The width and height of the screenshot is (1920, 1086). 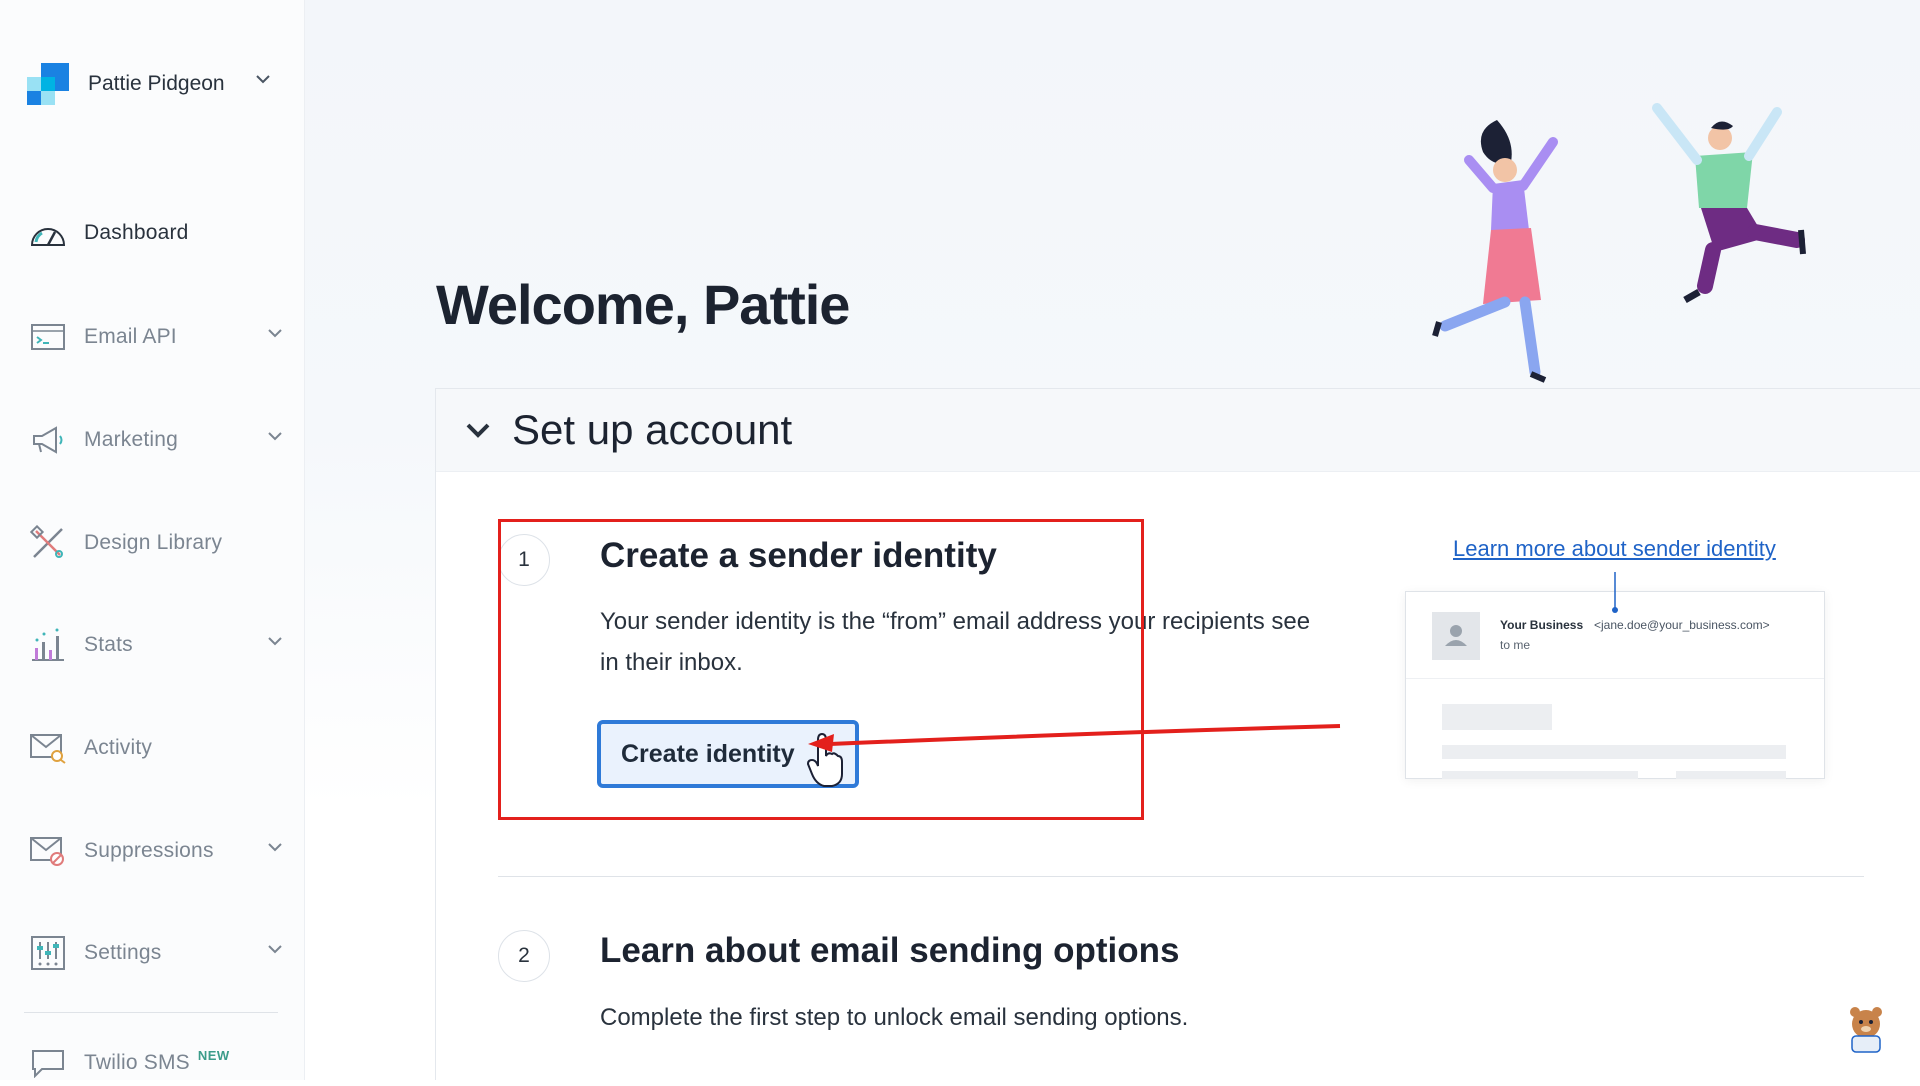 What do you see at coordinates (48, 233) in the screenshot?
I see `gauge-icon` at bounding box center [48, 233].